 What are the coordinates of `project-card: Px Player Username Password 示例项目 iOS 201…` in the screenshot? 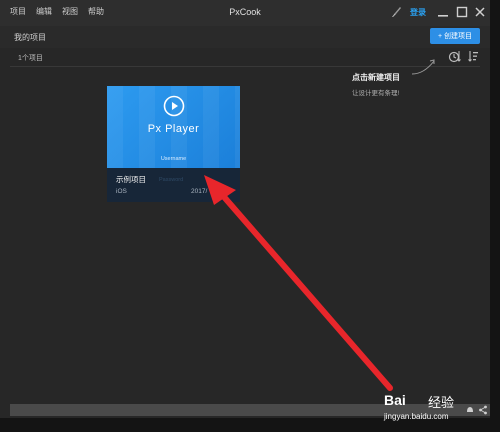 It's located at (173, 144).